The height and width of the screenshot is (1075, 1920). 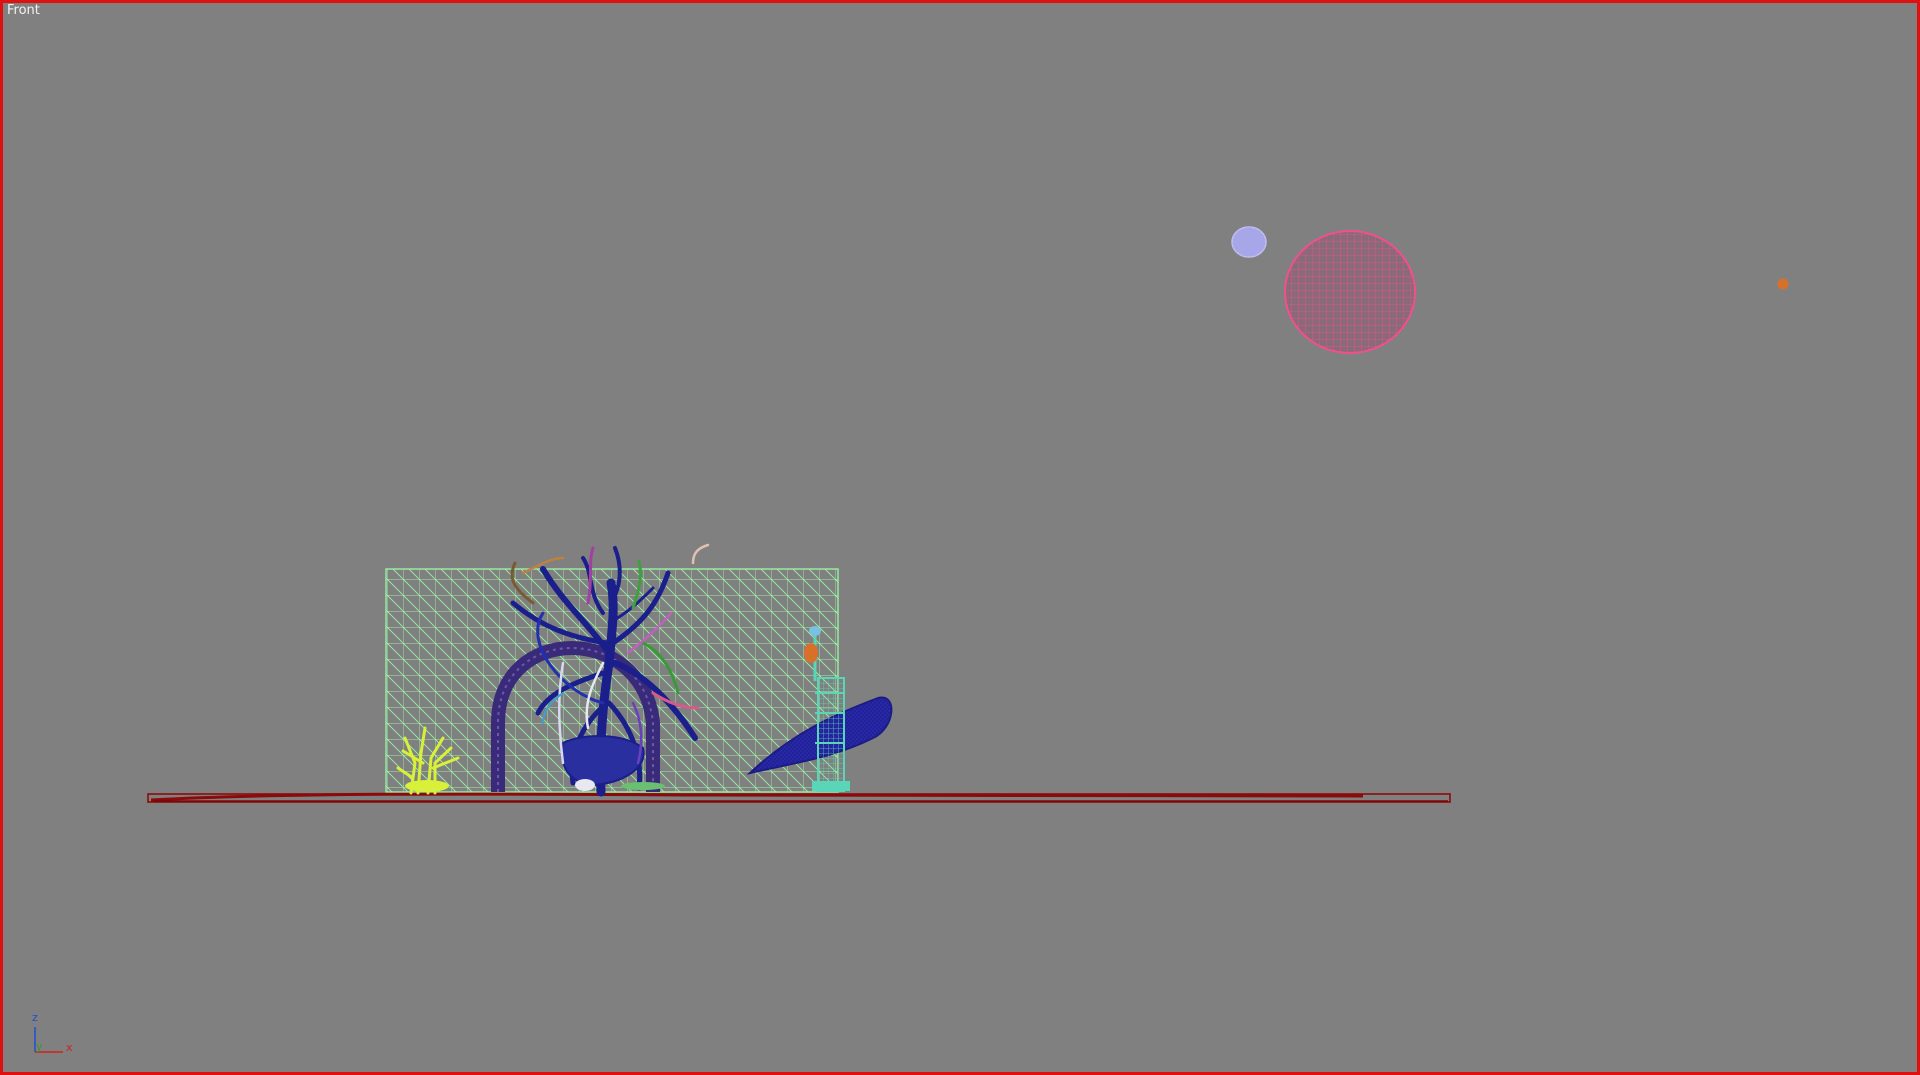 I want to click on x-axis-label: x, so click(x=69, y=1047).